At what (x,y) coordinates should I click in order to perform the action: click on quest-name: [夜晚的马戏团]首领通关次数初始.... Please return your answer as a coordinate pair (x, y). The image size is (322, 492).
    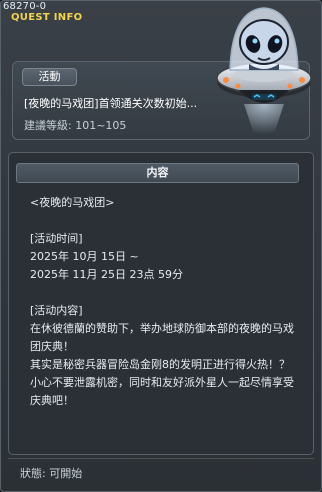
    Looking at the image, I should click on (111, 103).